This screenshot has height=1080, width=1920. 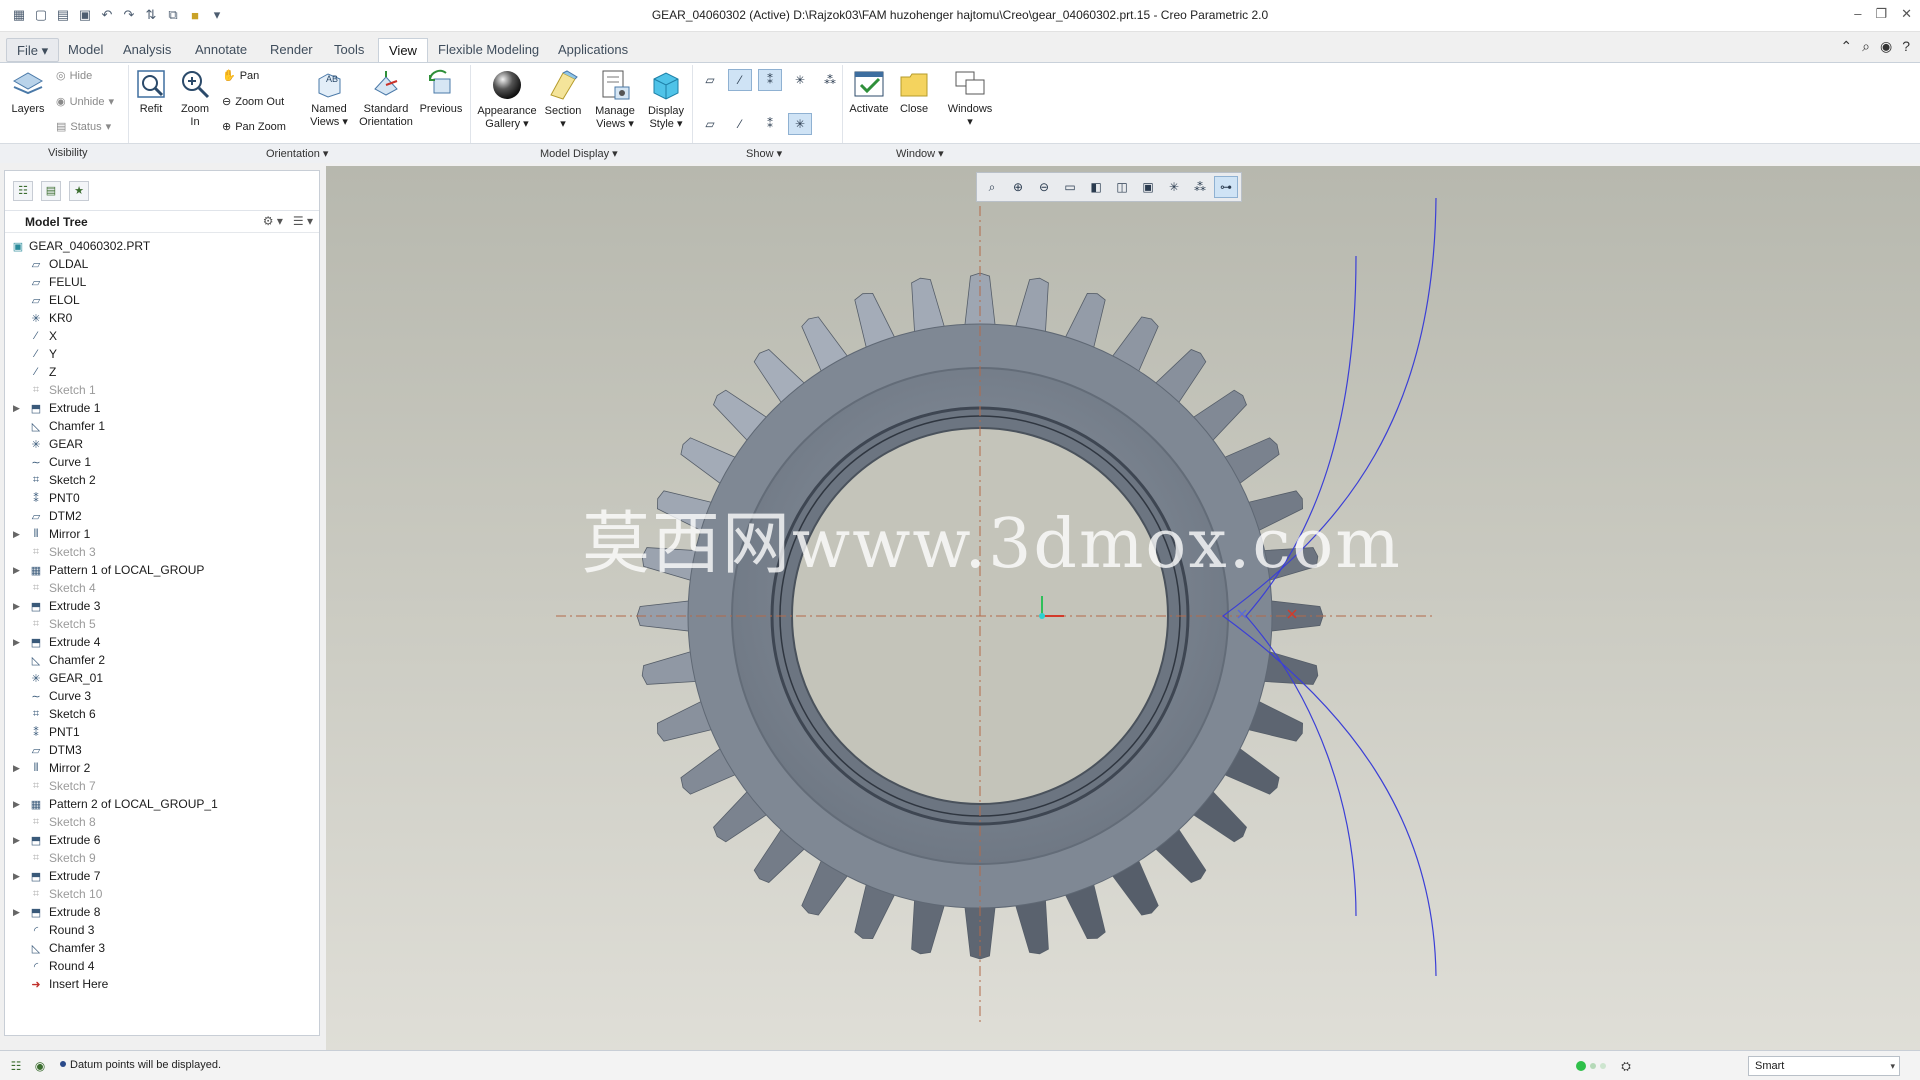 I want to click on tree-item: ▶ ⫴ Mirror 2, so click(x=162, y=768).